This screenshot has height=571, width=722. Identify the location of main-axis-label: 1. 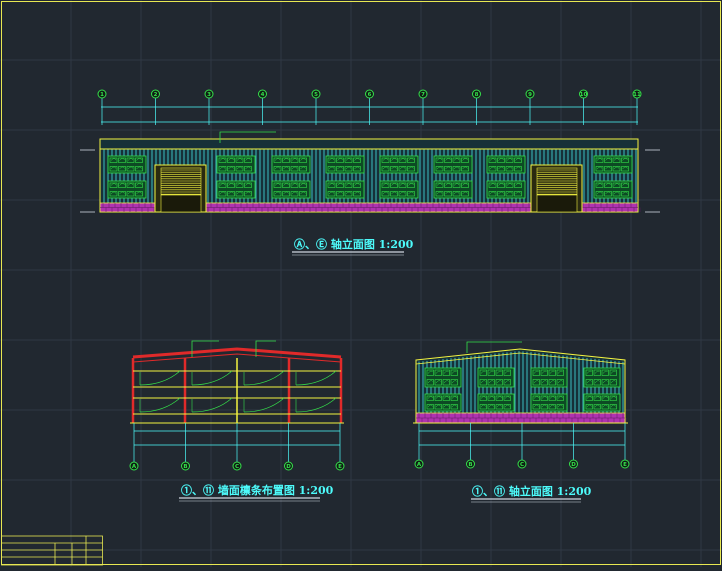
(102, 95).